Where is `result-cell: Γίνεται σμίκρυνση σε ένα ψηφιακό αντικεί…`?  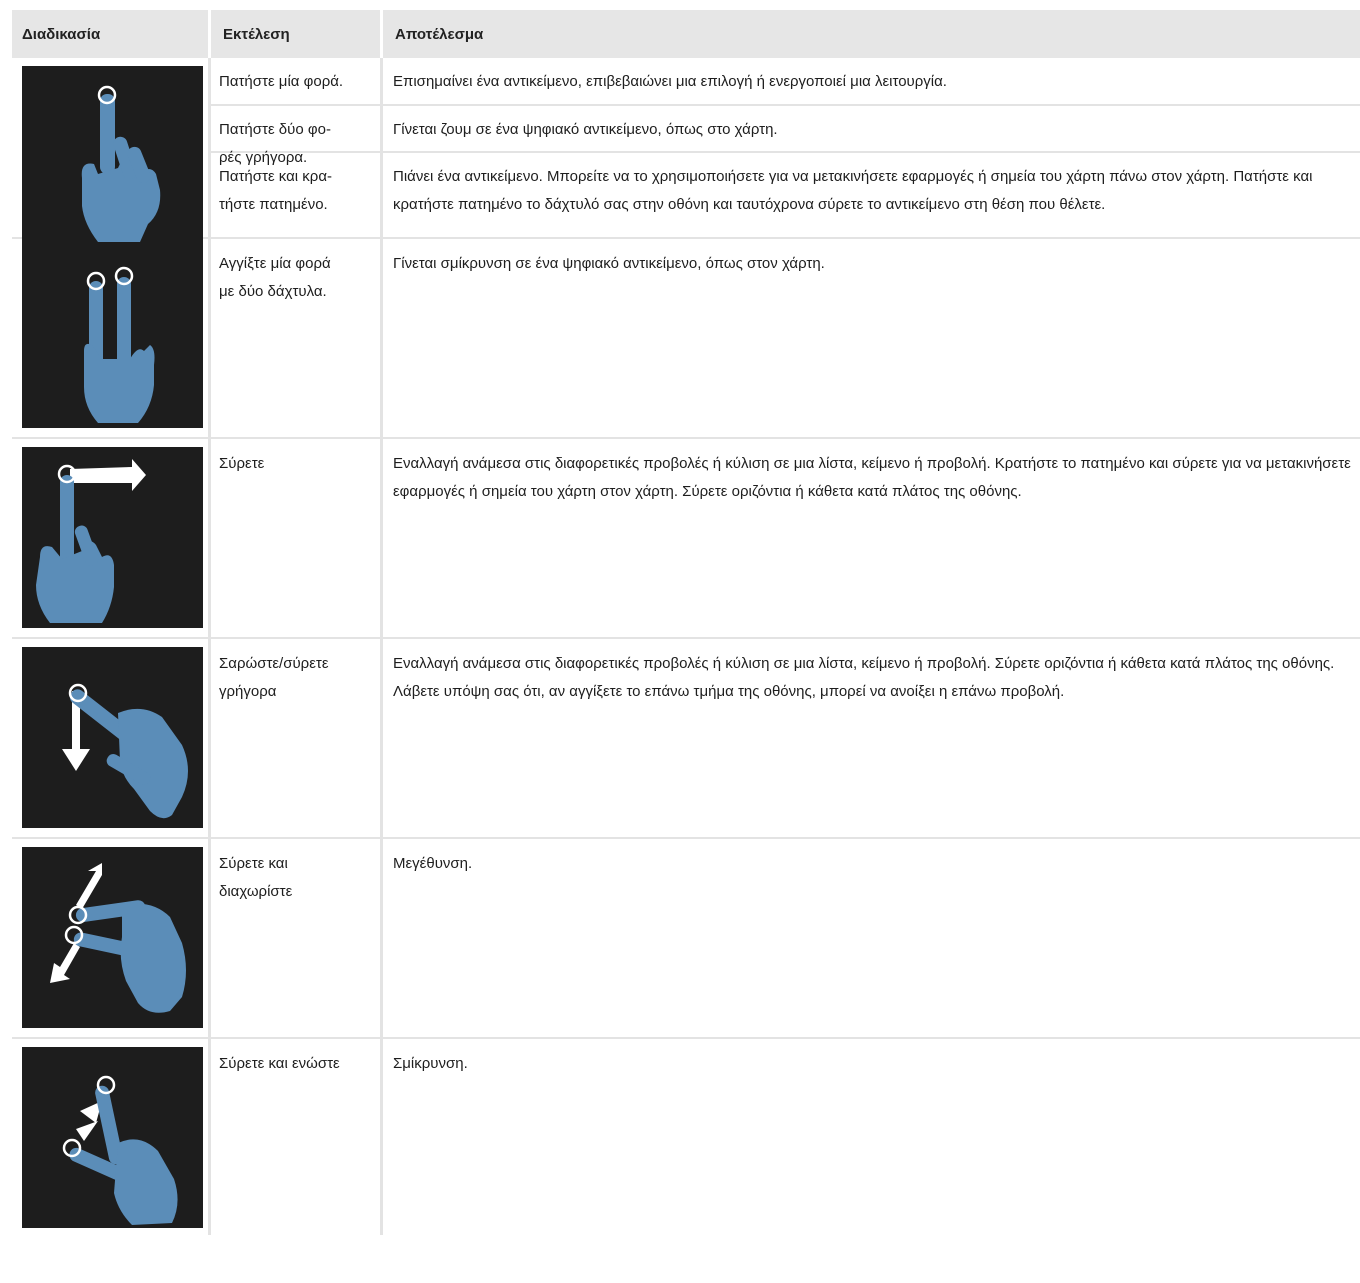 result-cell: Γίνεται σμίκρυνση σε ένα ψηφιακό αντικεί… is located at coordinates (870, 339).